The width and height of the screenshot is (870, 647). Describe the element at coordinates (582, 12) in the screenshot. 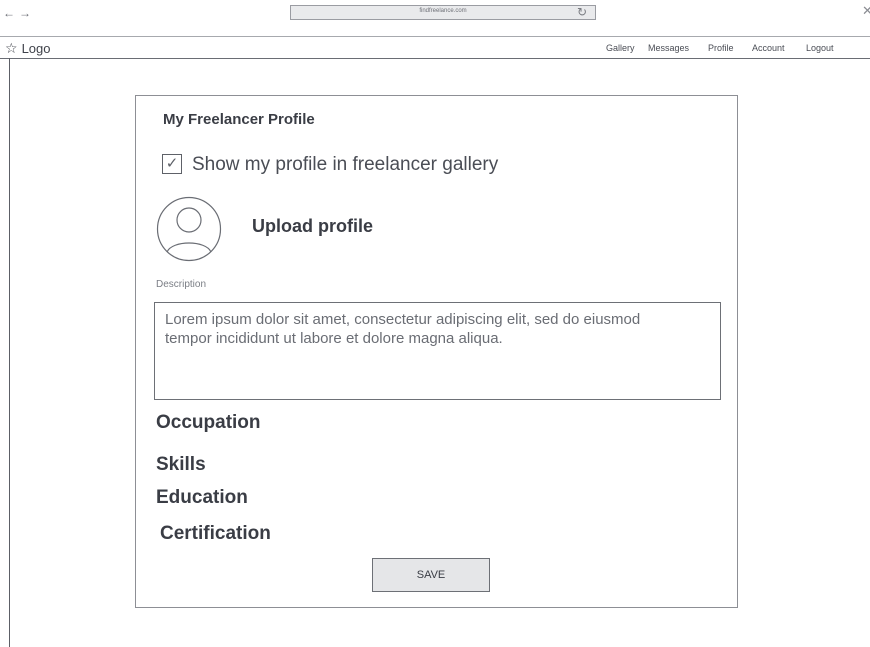

I see `reload-icon: ↻` at that location.